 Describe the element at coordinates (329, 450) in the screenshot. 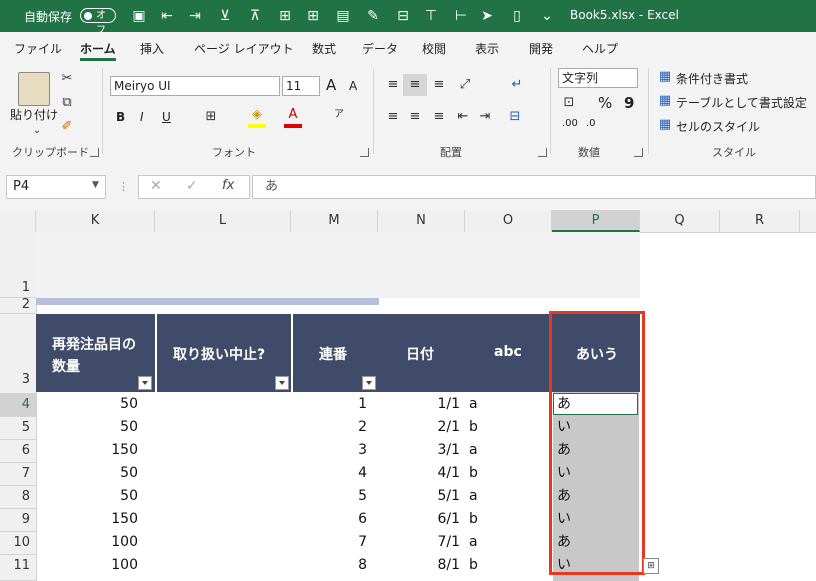

I see `cell-m: 3` at that location.